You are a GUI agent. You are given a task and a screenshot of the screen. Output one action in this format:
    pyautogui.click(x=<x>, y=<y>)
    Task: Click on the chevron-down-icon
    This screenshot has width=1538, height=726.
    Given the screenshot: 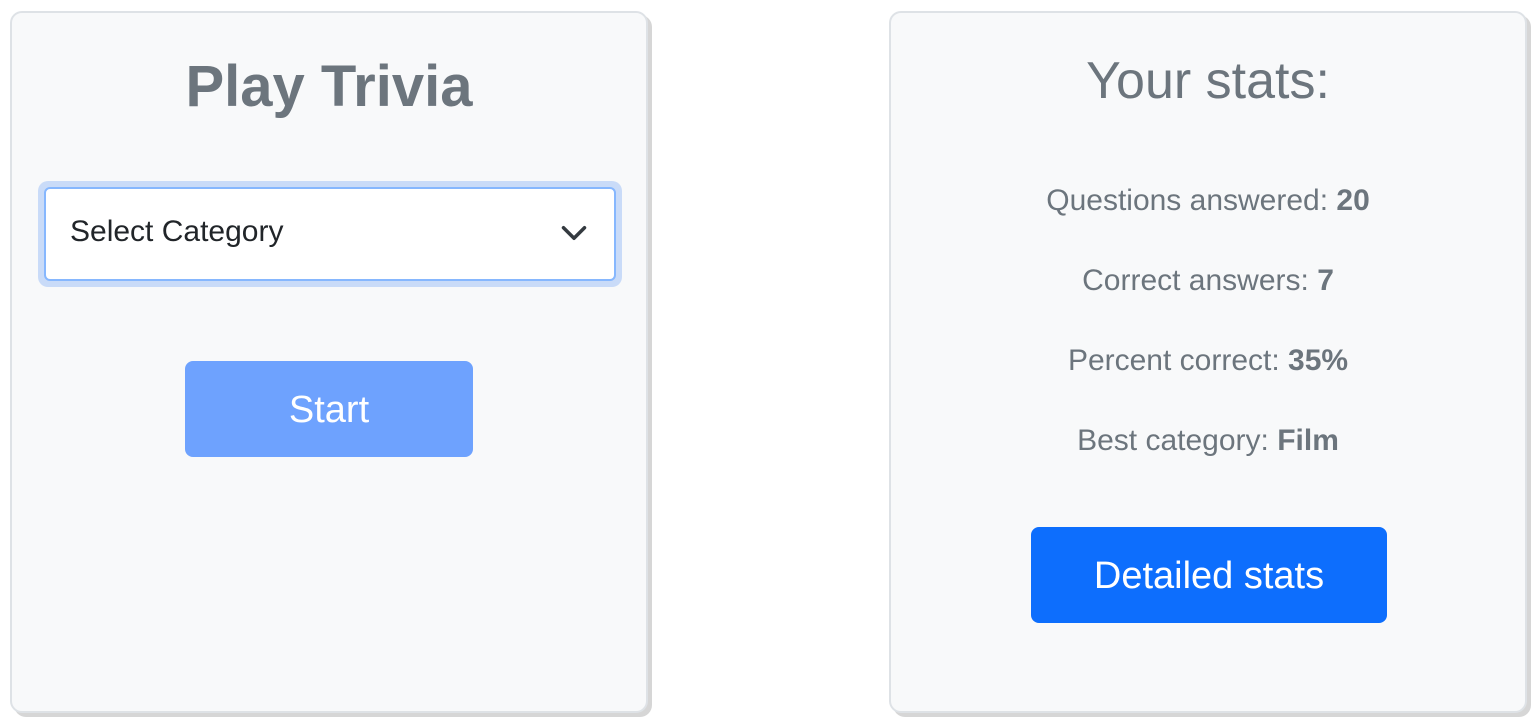 What is the action you would take?
    pyautogui.click(x=574, y=233)
    